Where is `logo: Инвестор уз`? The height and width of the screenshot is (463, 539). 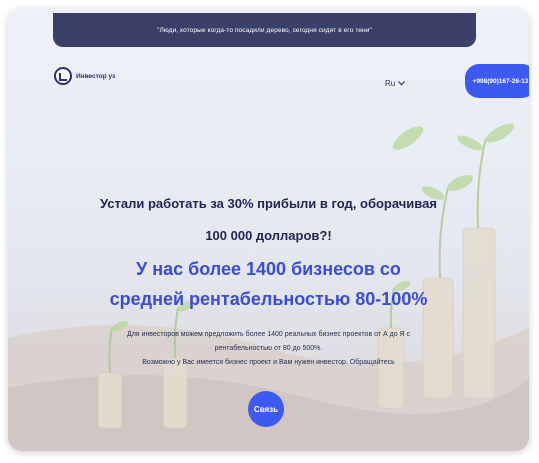 logo: Инвестор уз is located at coordinates (84, 76).